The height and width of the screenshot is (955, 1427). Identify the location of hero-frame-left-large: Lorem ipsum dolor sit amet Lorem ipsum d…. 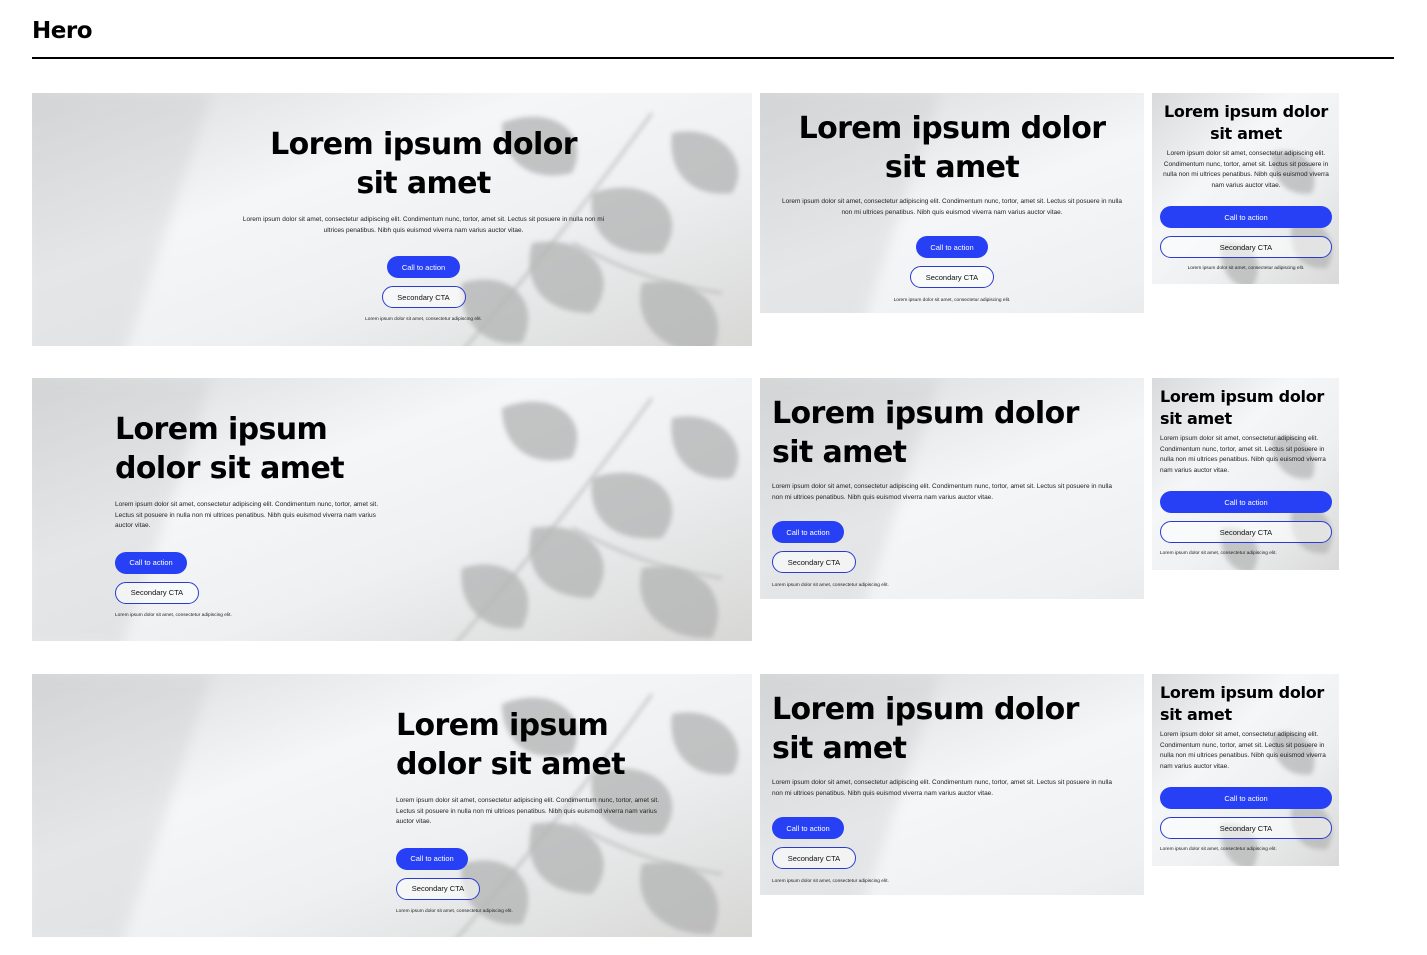
(392, 509).